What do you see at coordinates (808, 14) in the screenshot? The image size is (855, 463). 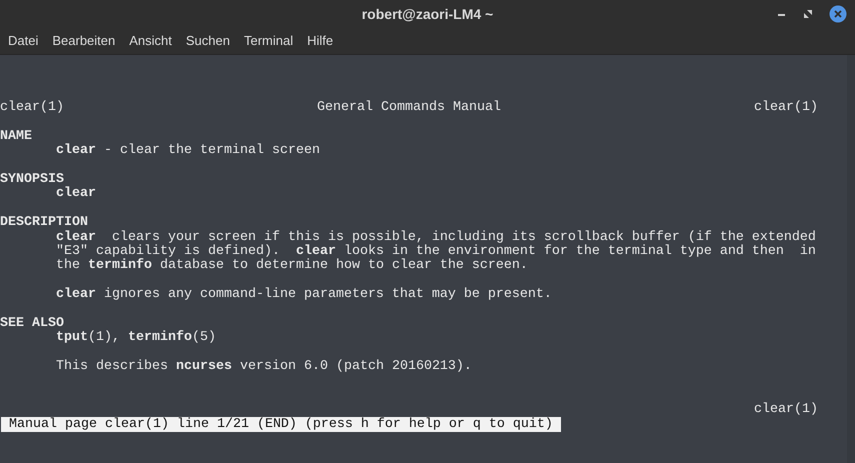 I see `maximize-icon` at bounding box center [808, 14].